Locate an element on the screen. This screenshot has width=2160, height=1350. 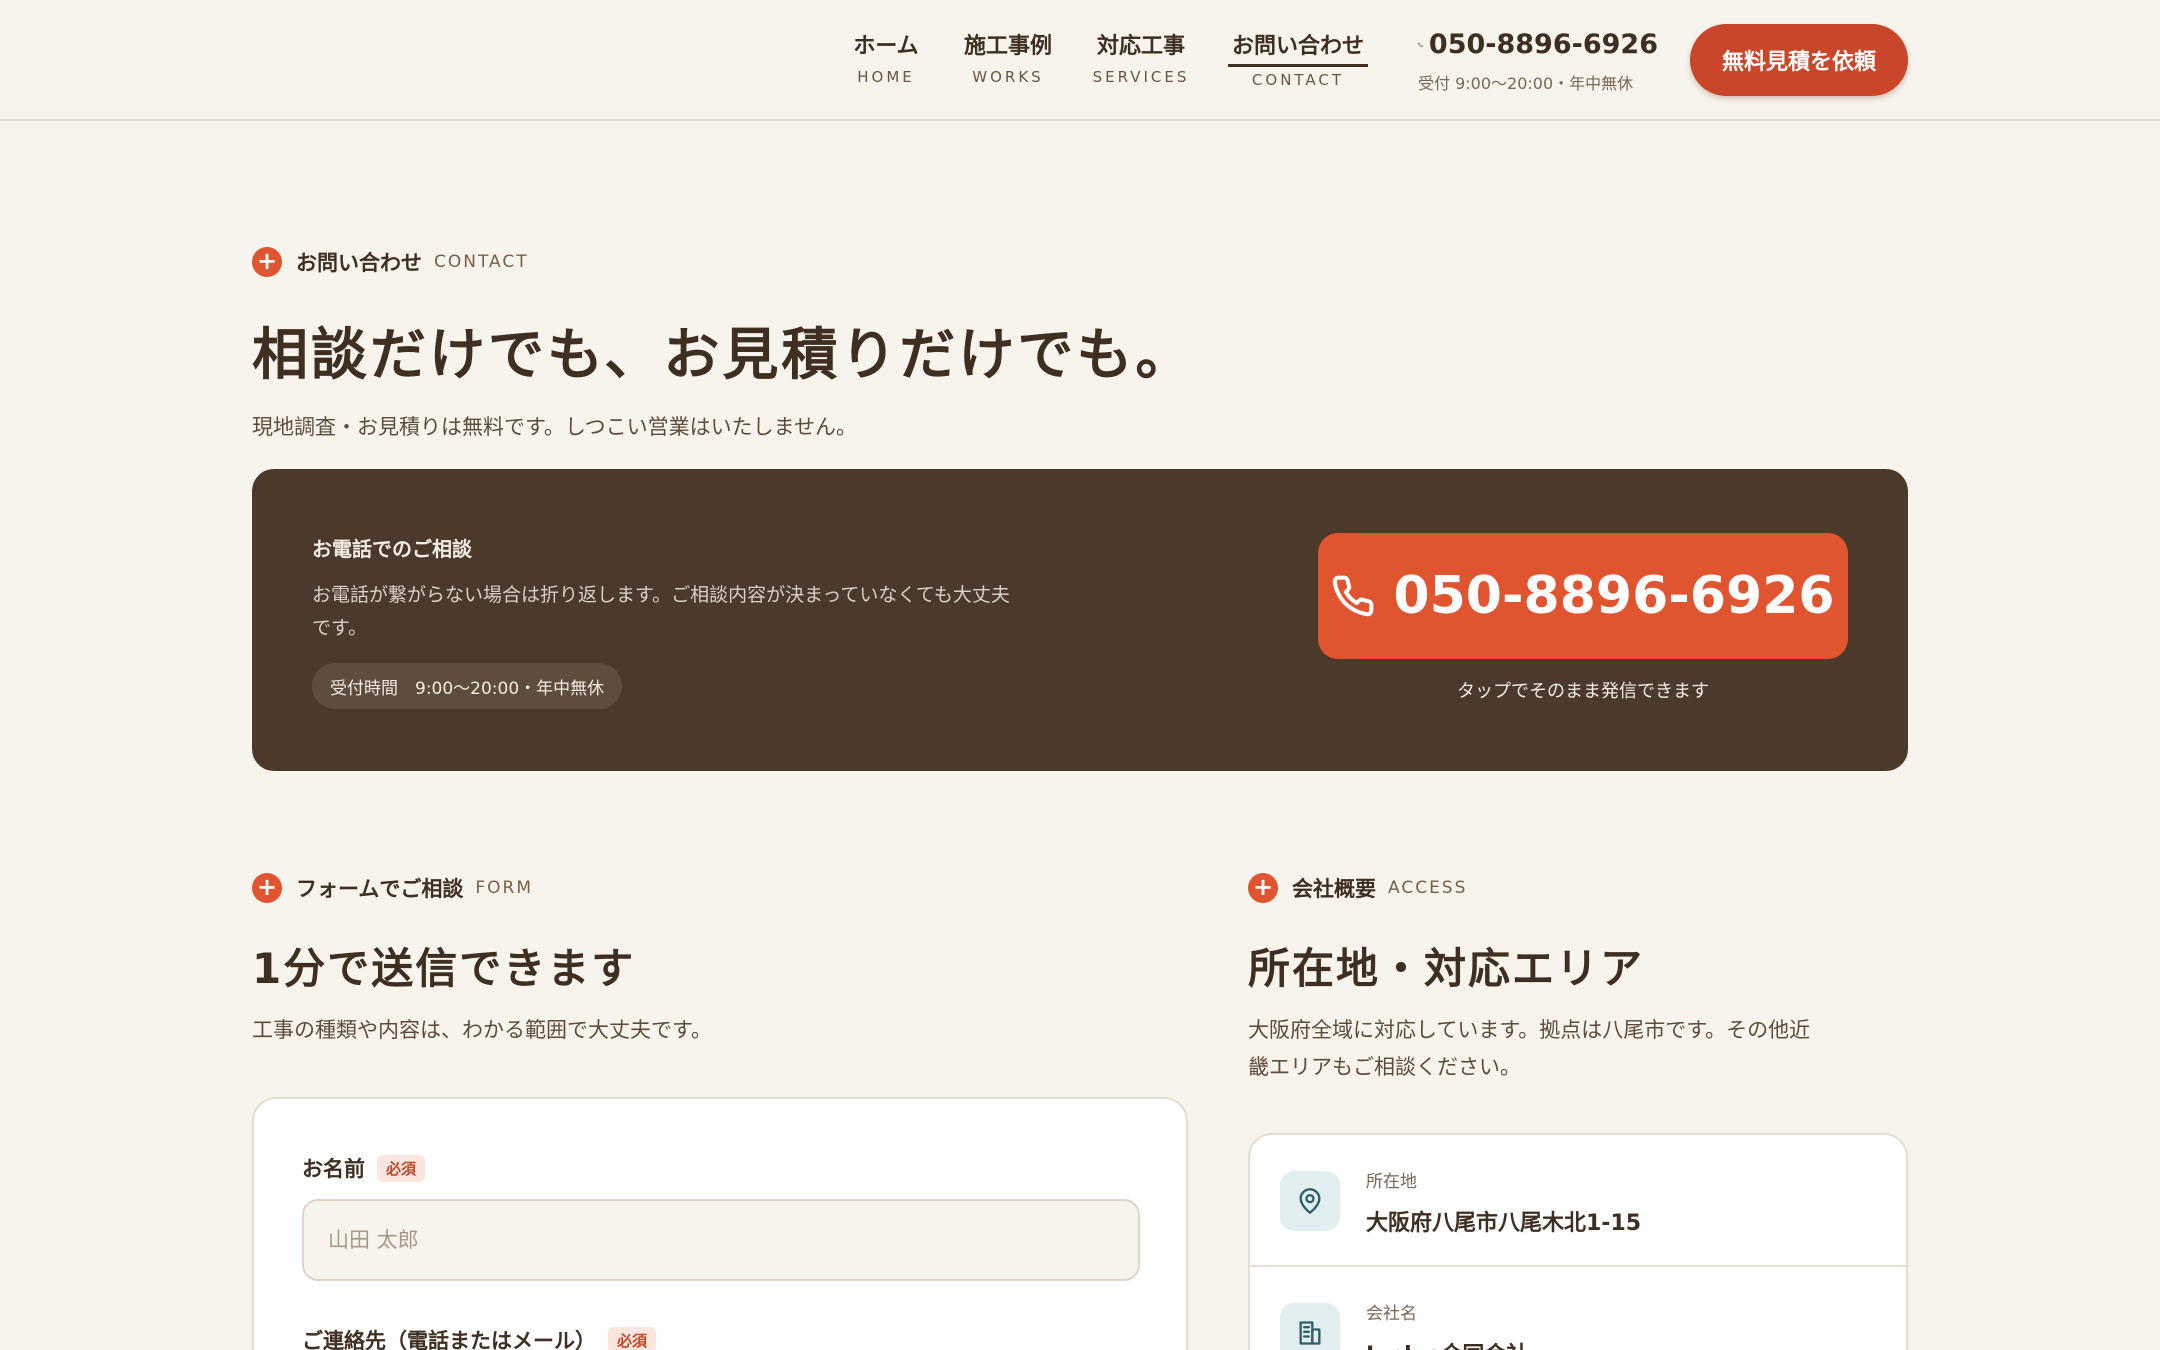
header-phone-number-row: 050-8896-6926 is located at coordinates (1538, 45).